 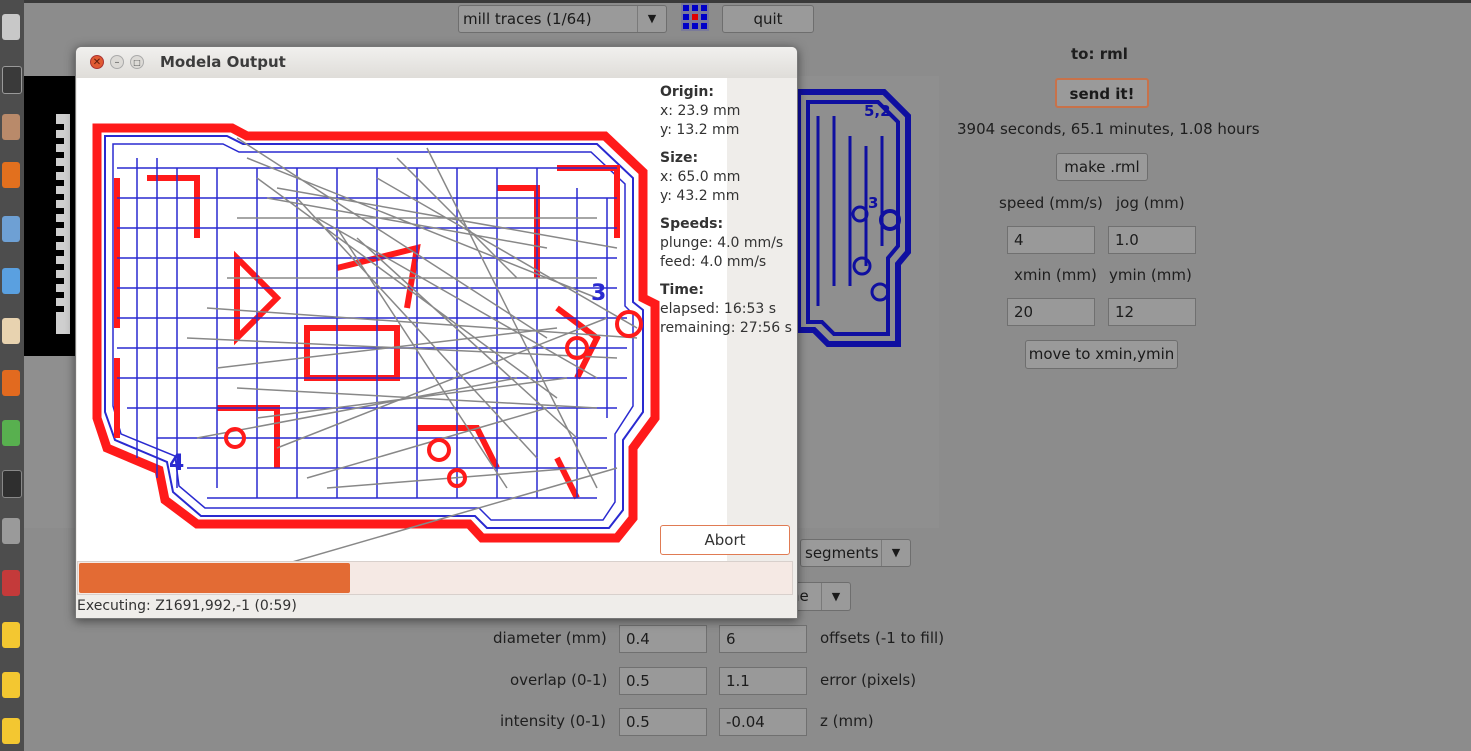 What do you see at coordinates (713, 262) in the screenshot?
I see `feed-speed: feed: 4.0 mm/s` at bounding box center [713, 262].